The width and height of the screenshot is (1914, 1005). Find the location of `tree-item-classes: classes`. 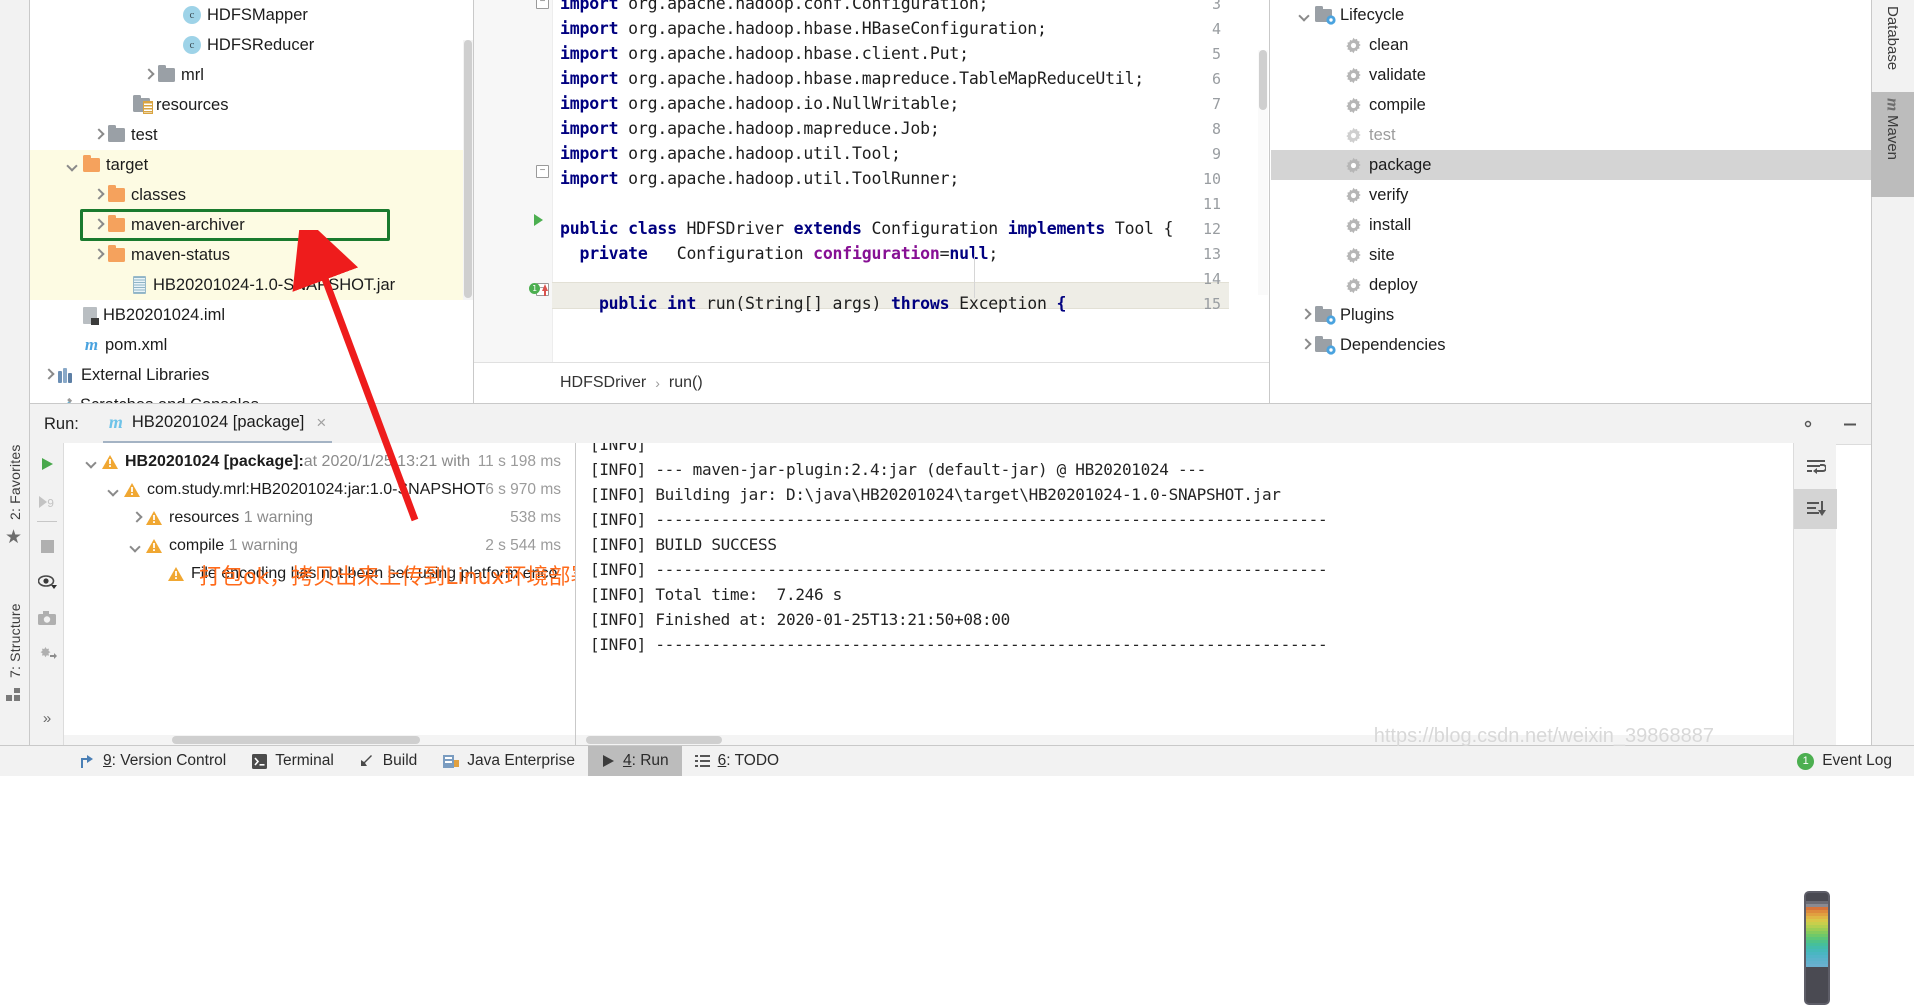

tree-item-classes: classes is located at coordinates (251, 195).